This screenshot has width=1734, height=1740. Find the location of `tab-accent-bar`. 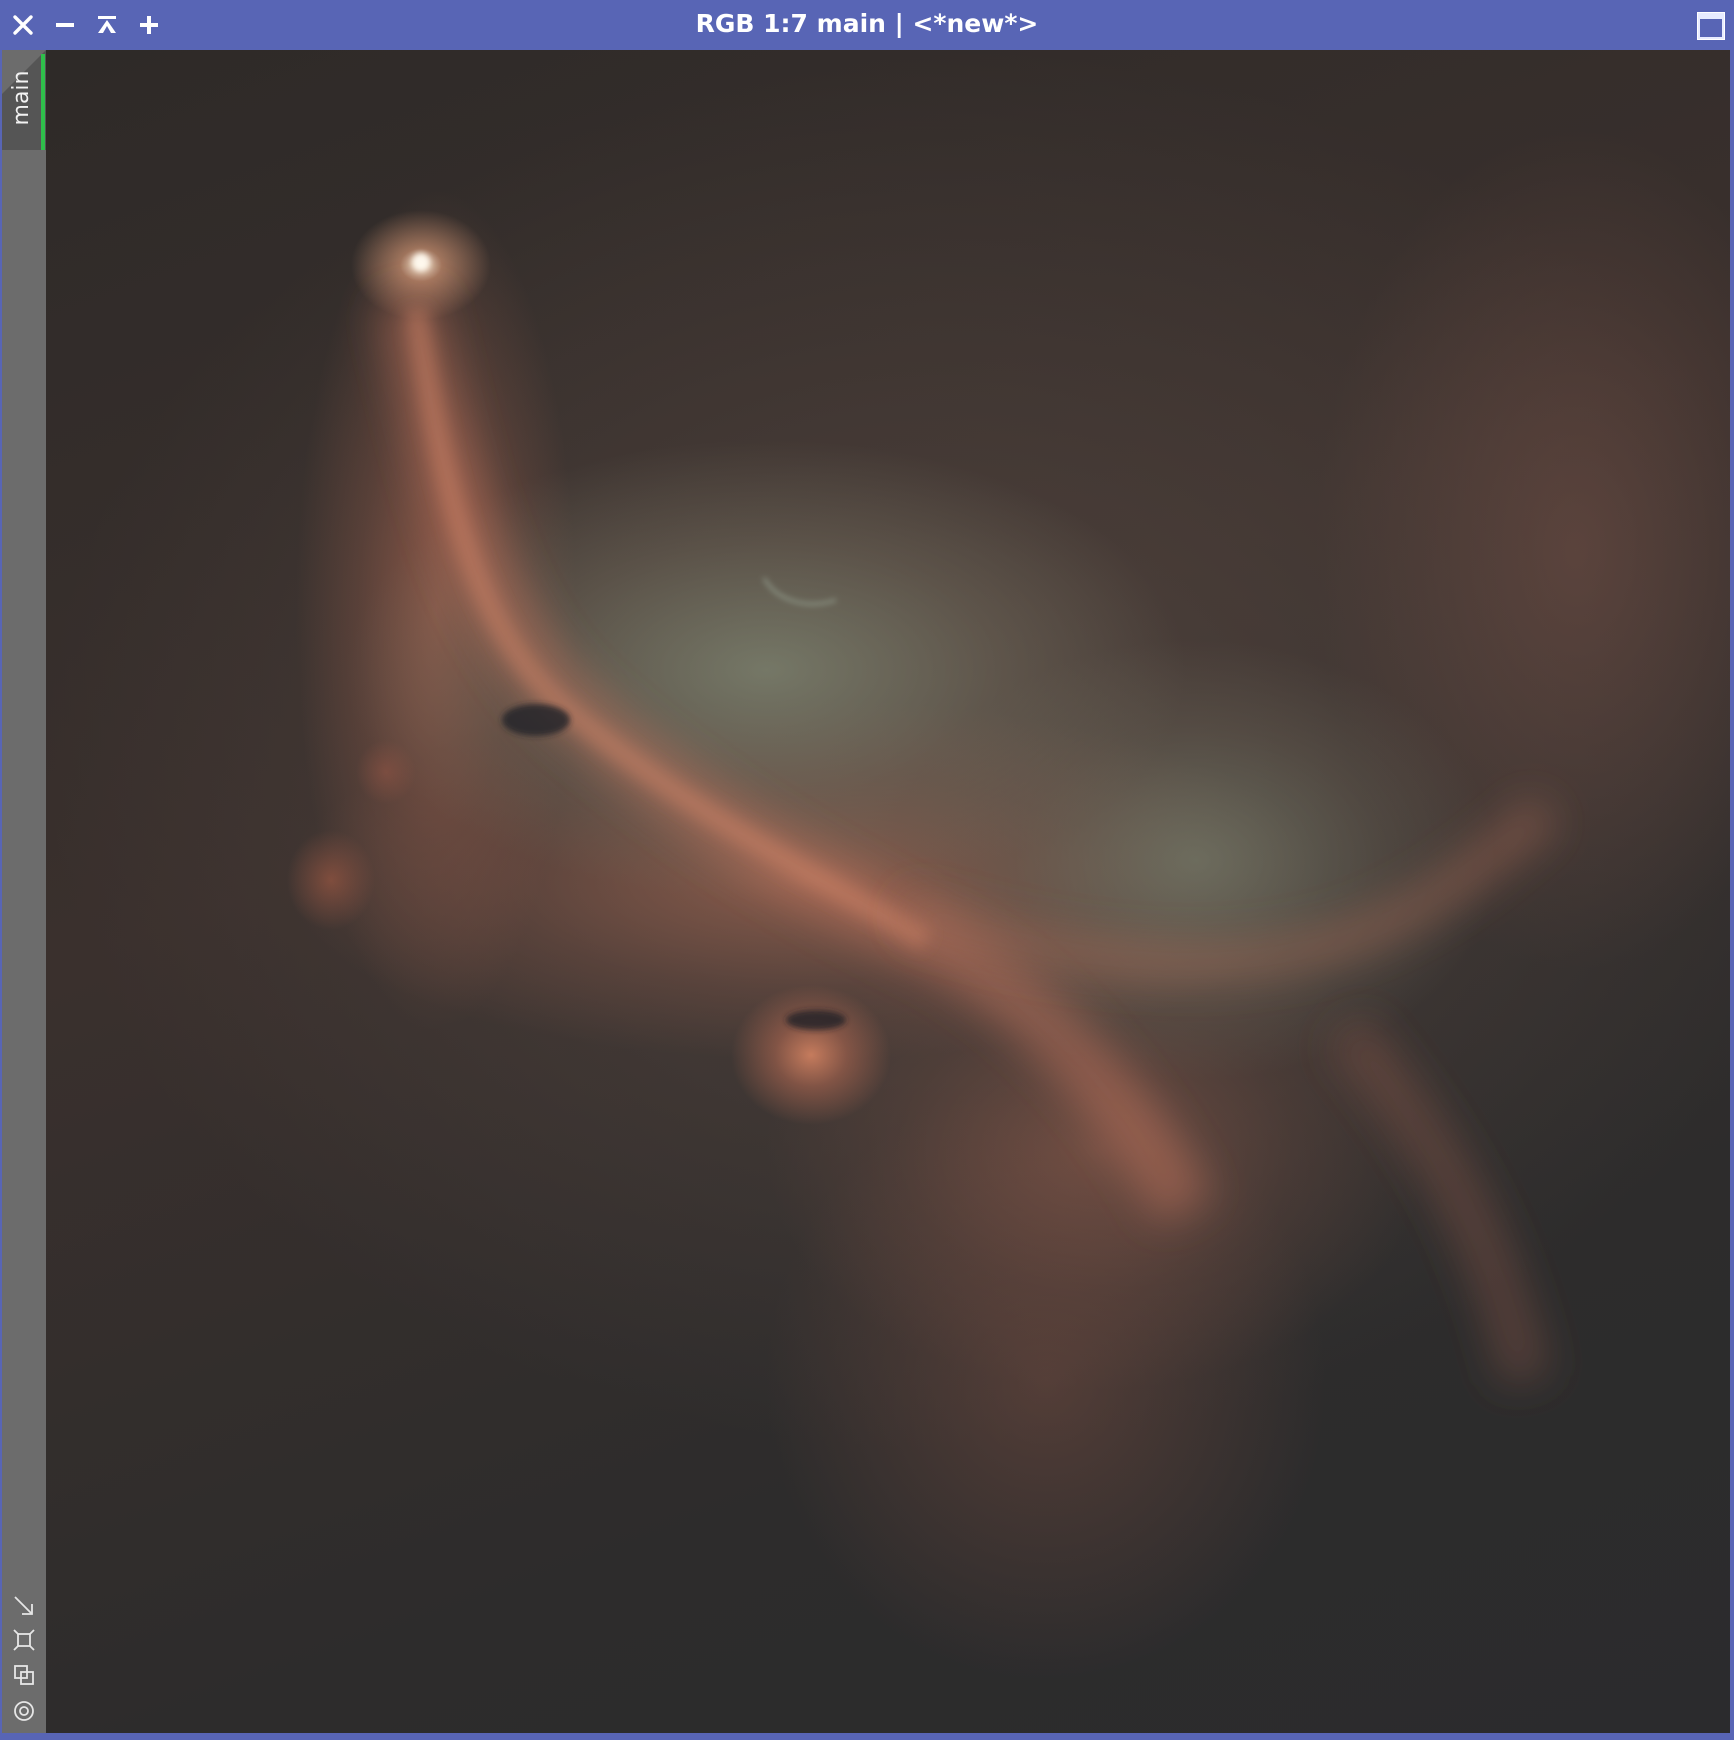

tab-accent-bar is located at coordinates (43, 102).